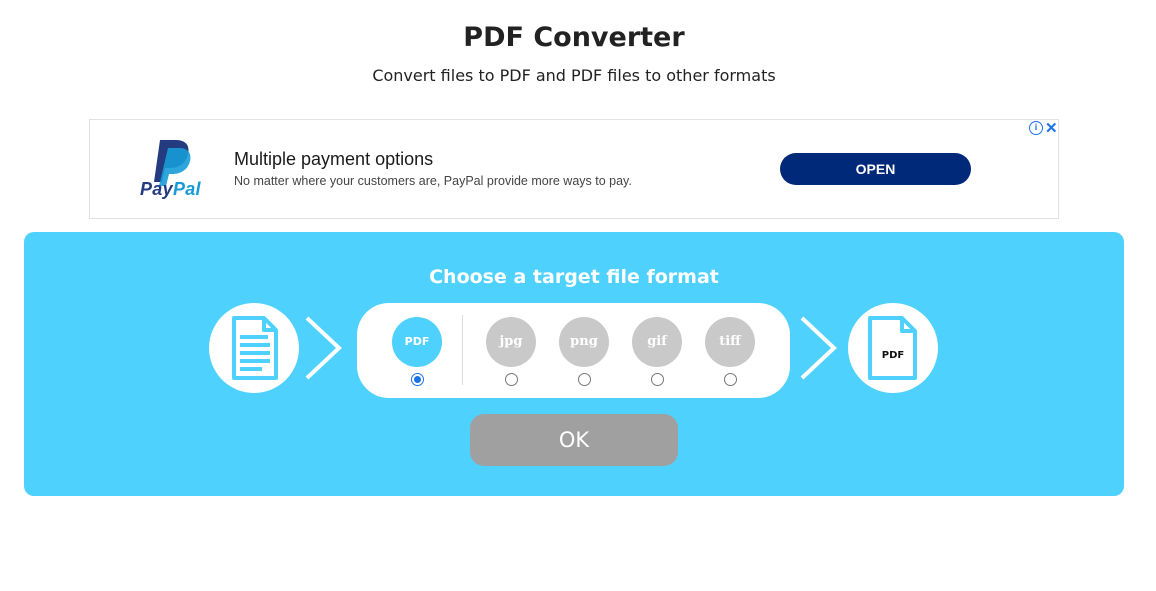 The height and width of the screenshot is (591, 1156). What do you see at coordinates (1051, 128) in the screenshot?
I see `ad-close-icon: ✕` at bounding box center [1051, 128].